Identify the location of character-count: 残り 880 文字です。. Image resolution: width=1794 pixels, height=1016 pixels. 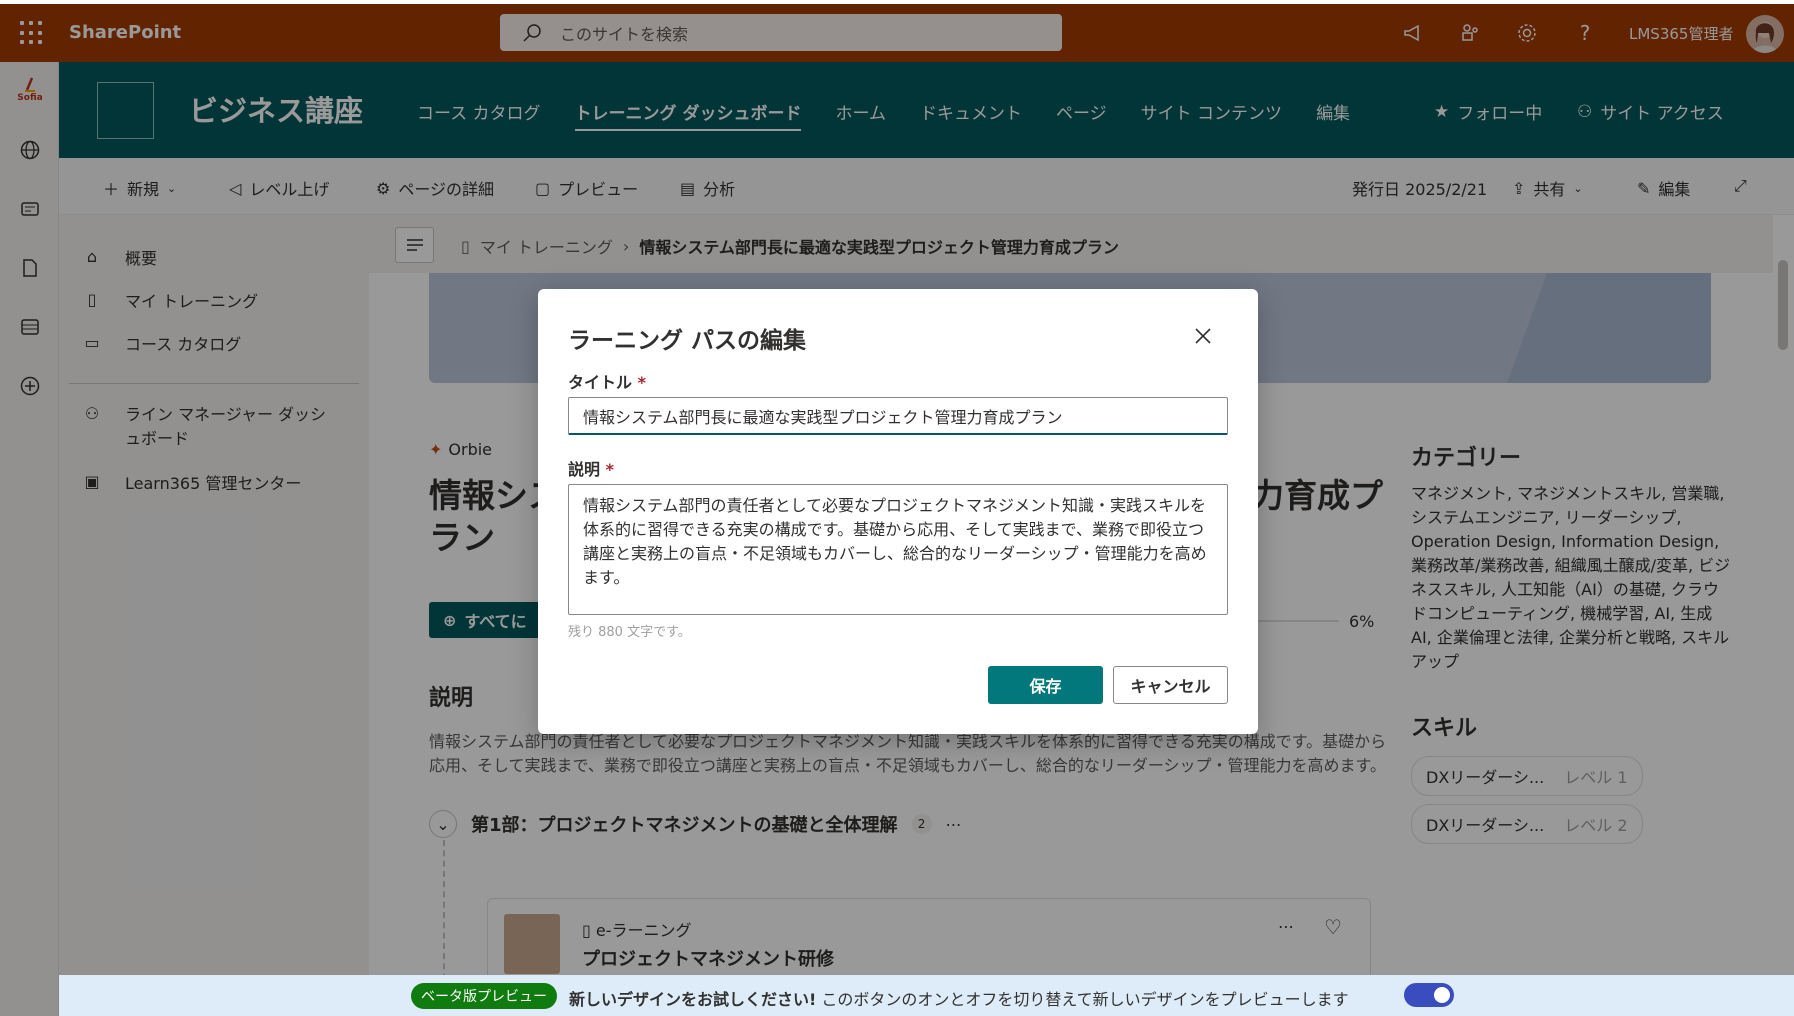
(629, 632).